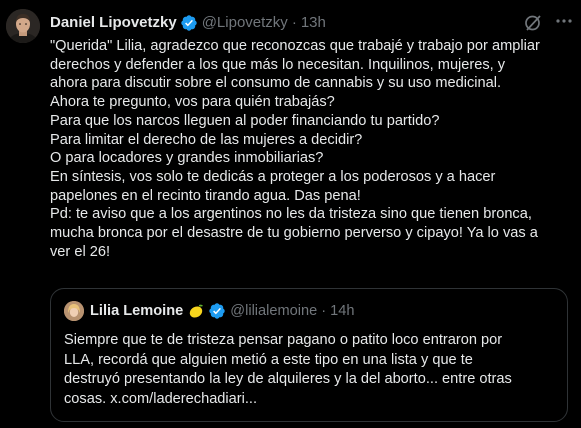  What do you see at coordinates (136, 311) in the screenshot?
I see `quoted-author-name: Lilia Lemoine` at bounding box center [136, 311].